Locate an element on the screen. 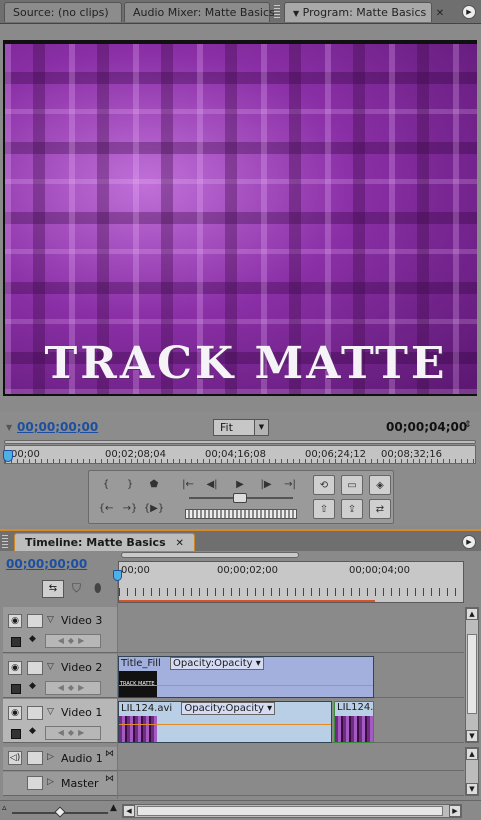 This screenshot has width=481, height=820. video-vertical-scrollbar: ▲ ▼ is located at coordinates (472, 675).